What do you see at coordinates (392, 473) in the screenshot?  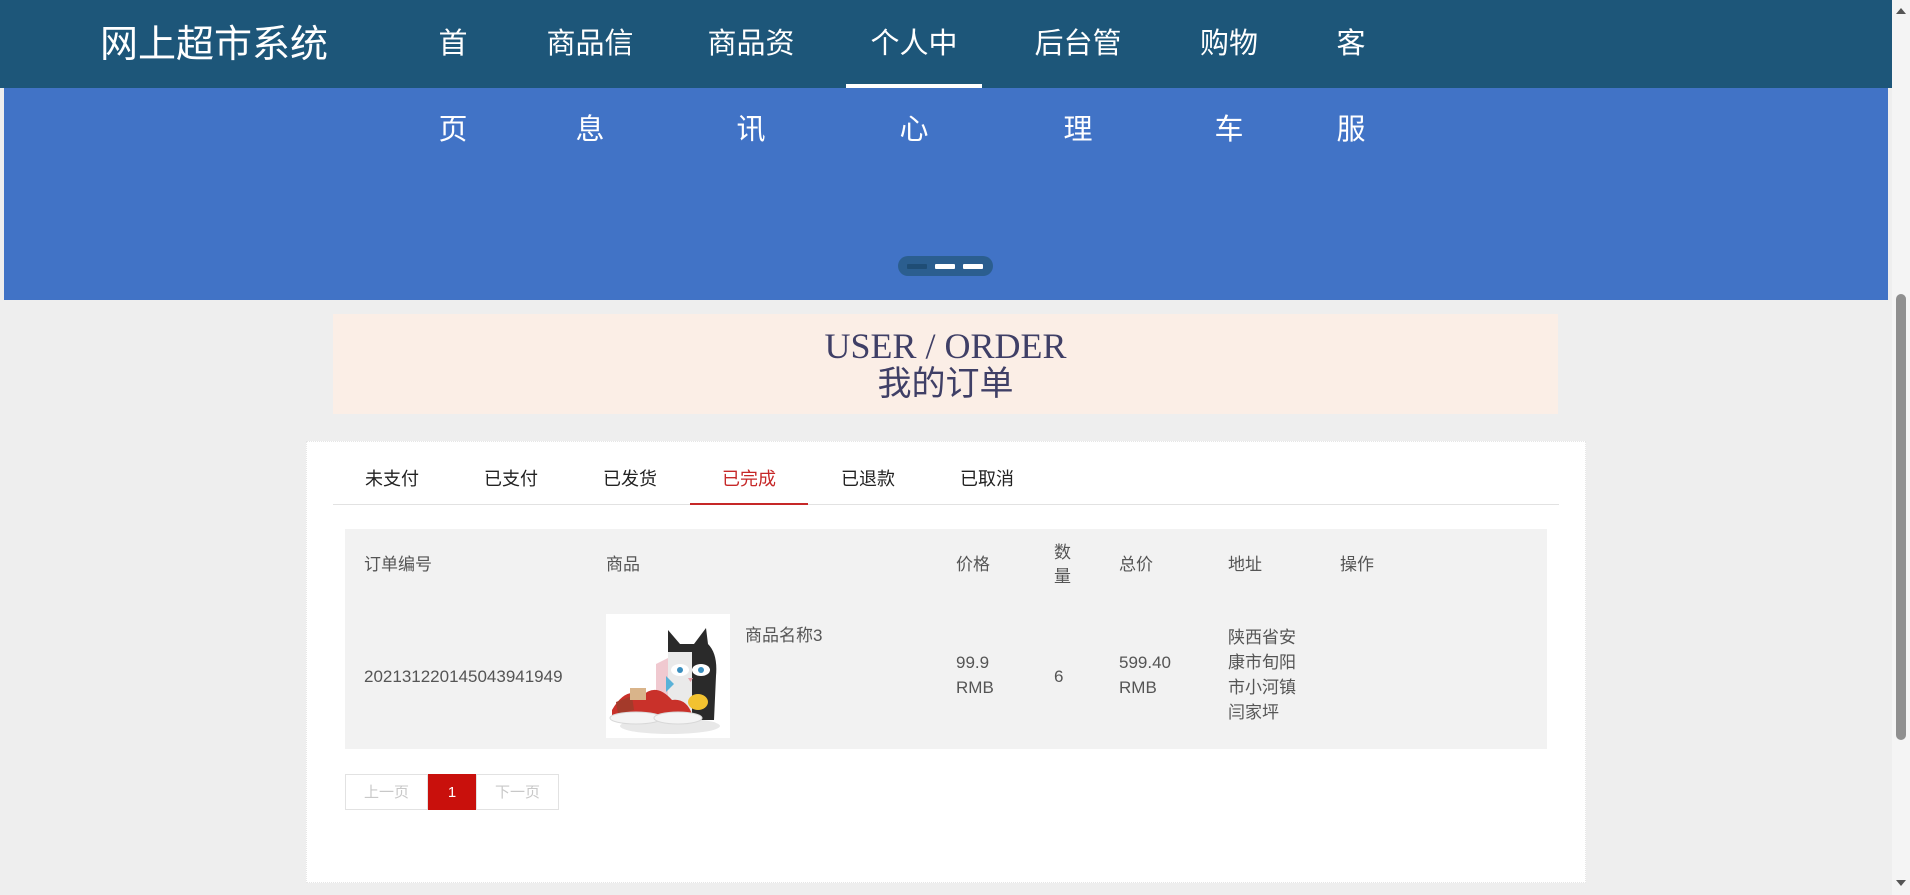 I see `tab-unpaid: 未支付` at bounding box center [392, 473].